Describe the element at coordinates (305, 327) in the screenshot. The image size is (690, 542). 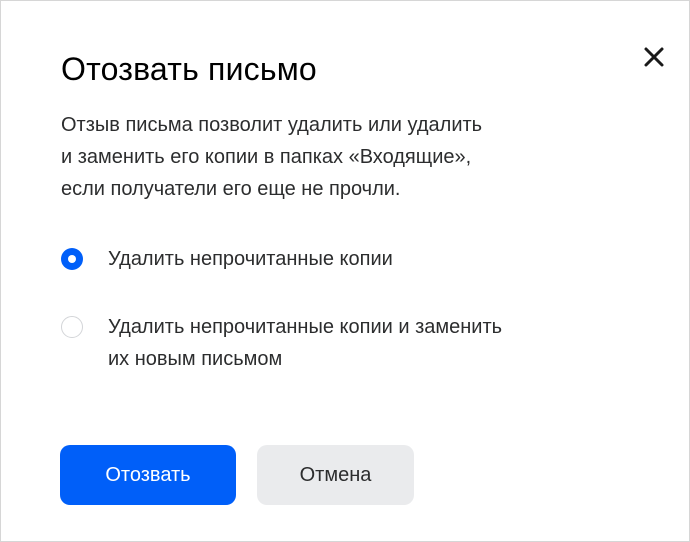
I see `option-label-line: Удалить непрочитанные копии и заменить` at that location.